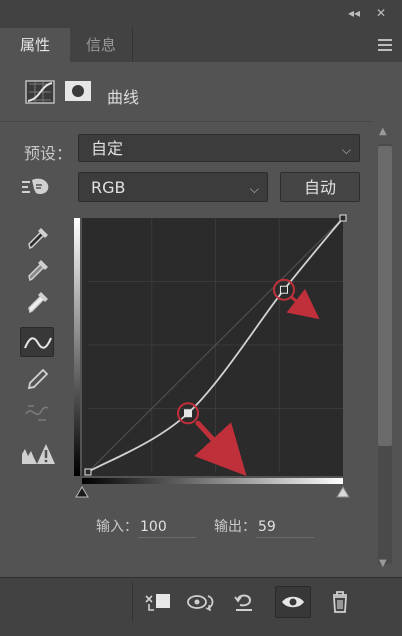  Describe the element at coordinates (186, 91) in the screenshot. I see `adjustment-header: 曲线` at that location.